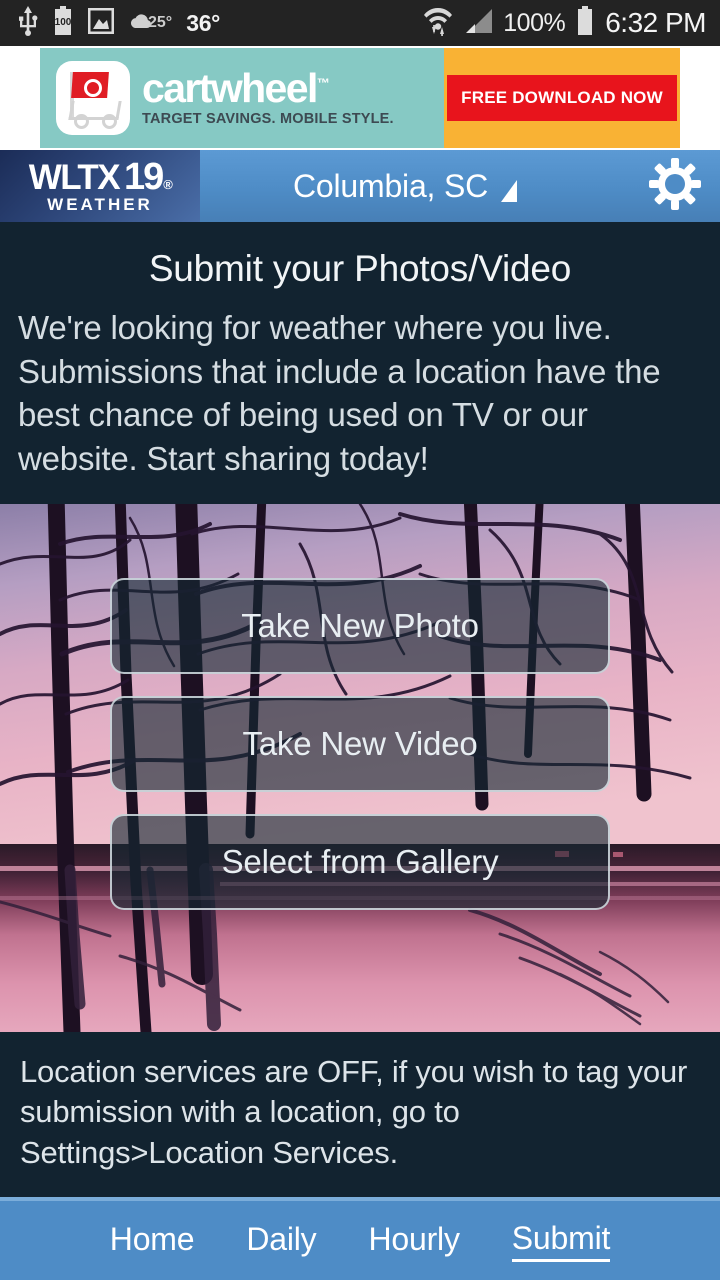 This screenshot has height=1280, width=720. Describe the element at coordinates (281, 1240) in the screenshot. I see `nav-item-daily: Daily` at that location.